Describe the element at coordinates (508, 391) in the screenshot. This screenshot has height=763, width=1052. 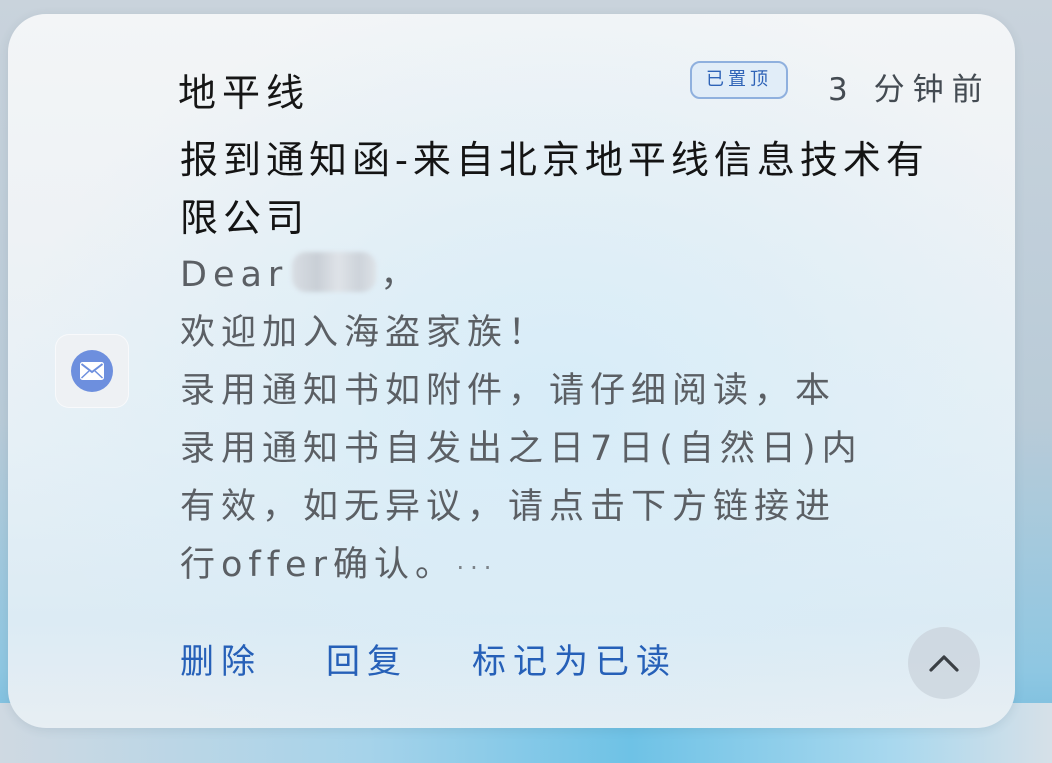
I see `preview-line: 录用通知书如附件，请仔细阅读，本` at that location.